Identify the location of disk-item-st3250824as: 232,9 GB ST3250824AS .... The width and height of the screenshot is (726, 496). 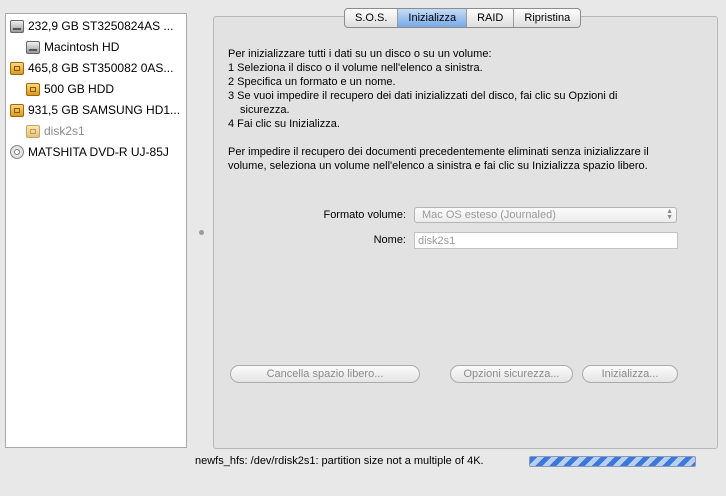
(91, 26).